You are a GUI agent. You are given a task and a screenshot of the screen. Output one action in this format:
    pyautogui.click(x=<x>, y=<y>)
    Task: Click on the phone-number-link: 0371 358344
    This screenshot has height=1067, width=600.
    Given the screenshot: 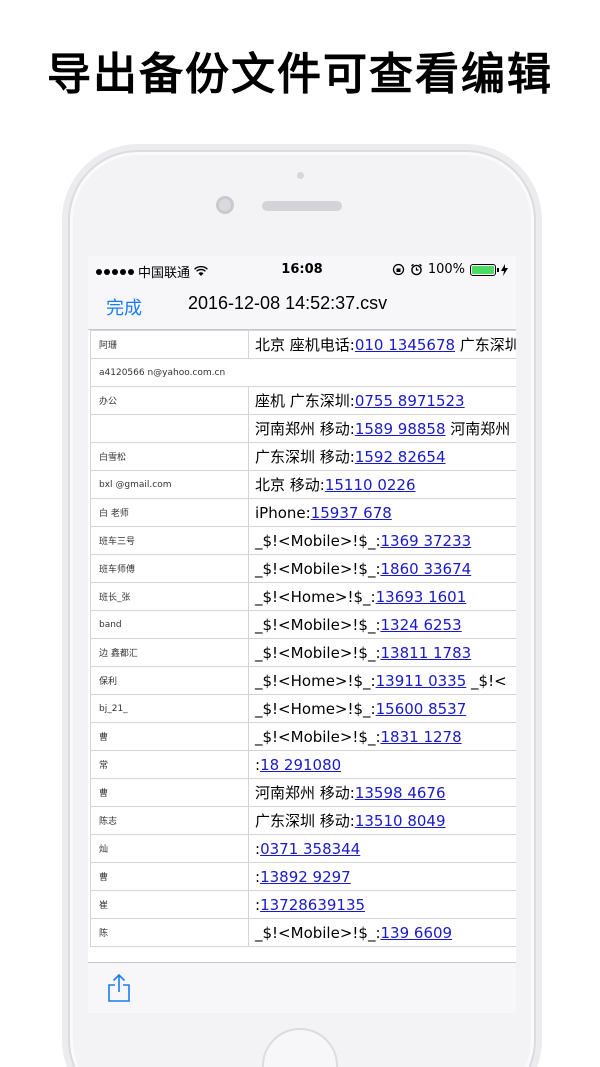 What is the action you would take?
    pyautogui.click(x=310, y=849)
    